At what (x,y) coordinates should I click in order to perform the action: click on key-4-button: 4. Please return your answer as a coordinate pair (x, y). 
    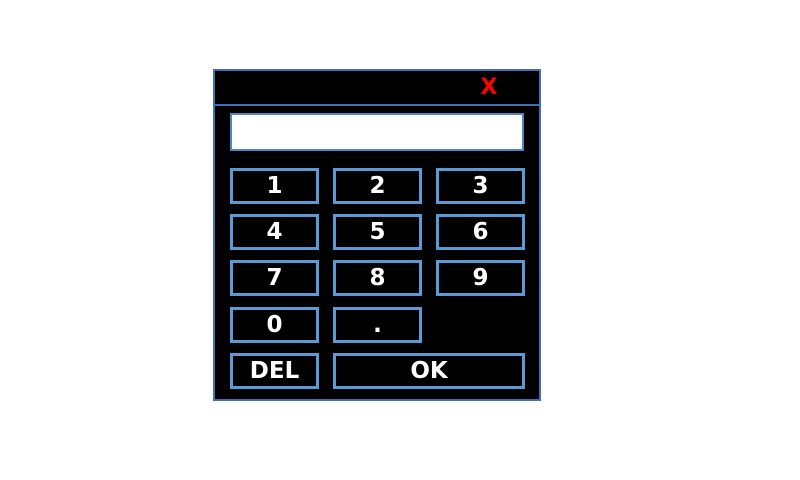
    Looking at the image, I should click on (274, 232).